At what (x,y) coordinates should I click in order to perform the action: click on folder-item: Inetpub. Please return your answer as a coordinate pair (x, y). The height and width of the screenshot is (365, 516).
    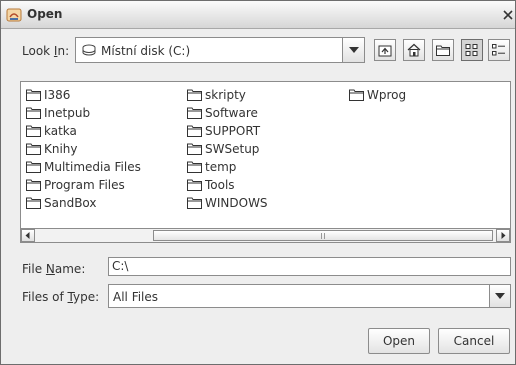
    Looking at the image, I should click on (83, 113).